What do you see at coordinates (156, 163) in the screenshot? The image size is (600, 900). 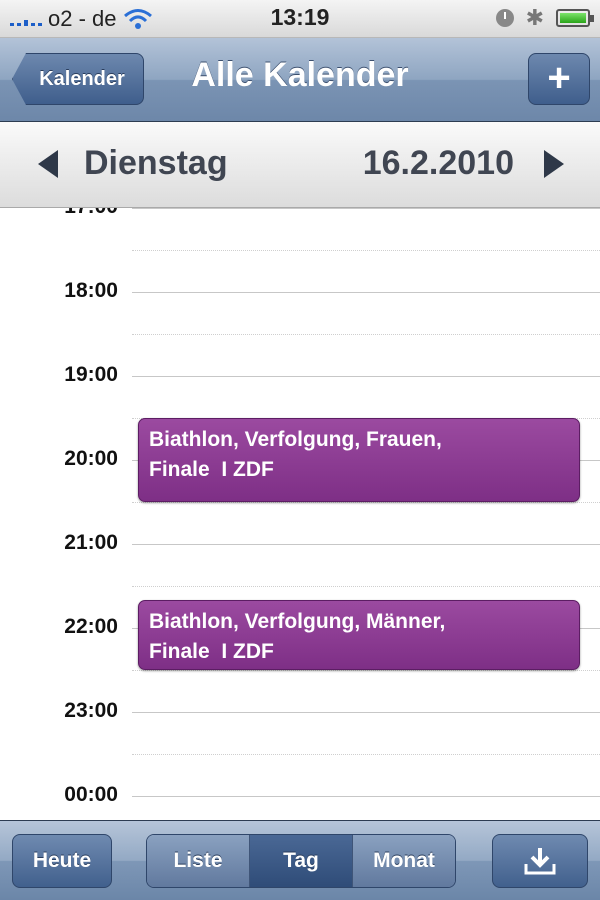 I see `day-name: Dienstag` at bounding box center [156, 163].